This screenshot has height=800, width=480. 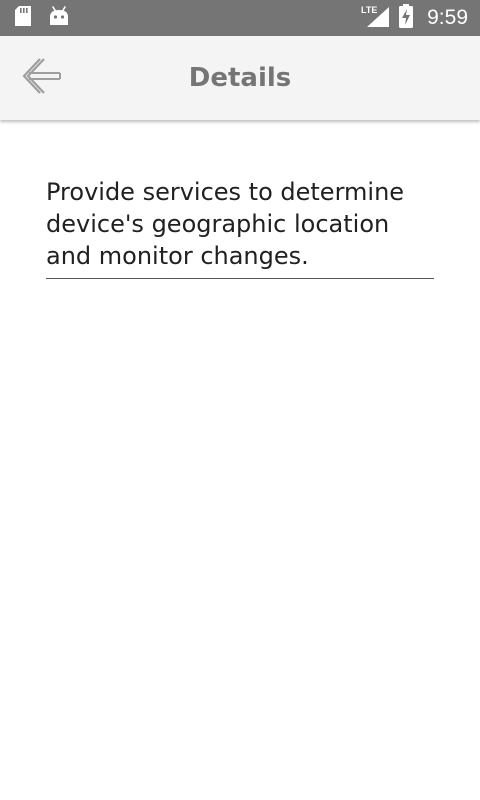 I want to click on back-button, so click(x=42, y=78).